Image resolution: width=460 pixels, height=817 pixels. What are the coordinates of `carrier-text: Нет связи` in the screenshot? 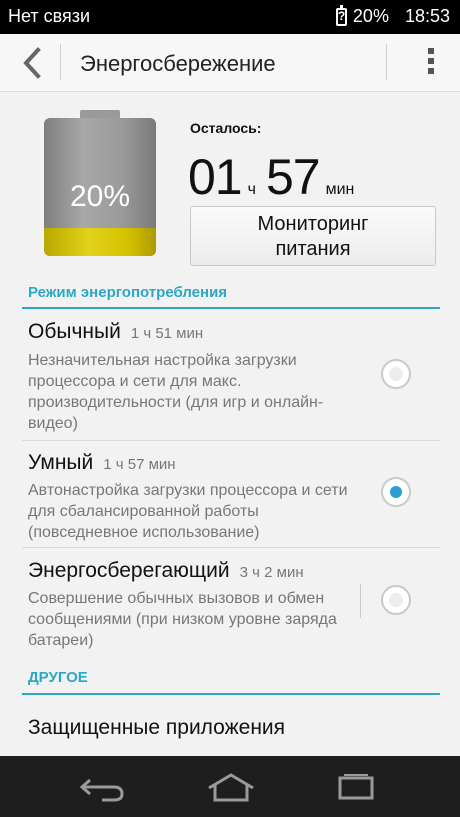 It's located at (49, 16).